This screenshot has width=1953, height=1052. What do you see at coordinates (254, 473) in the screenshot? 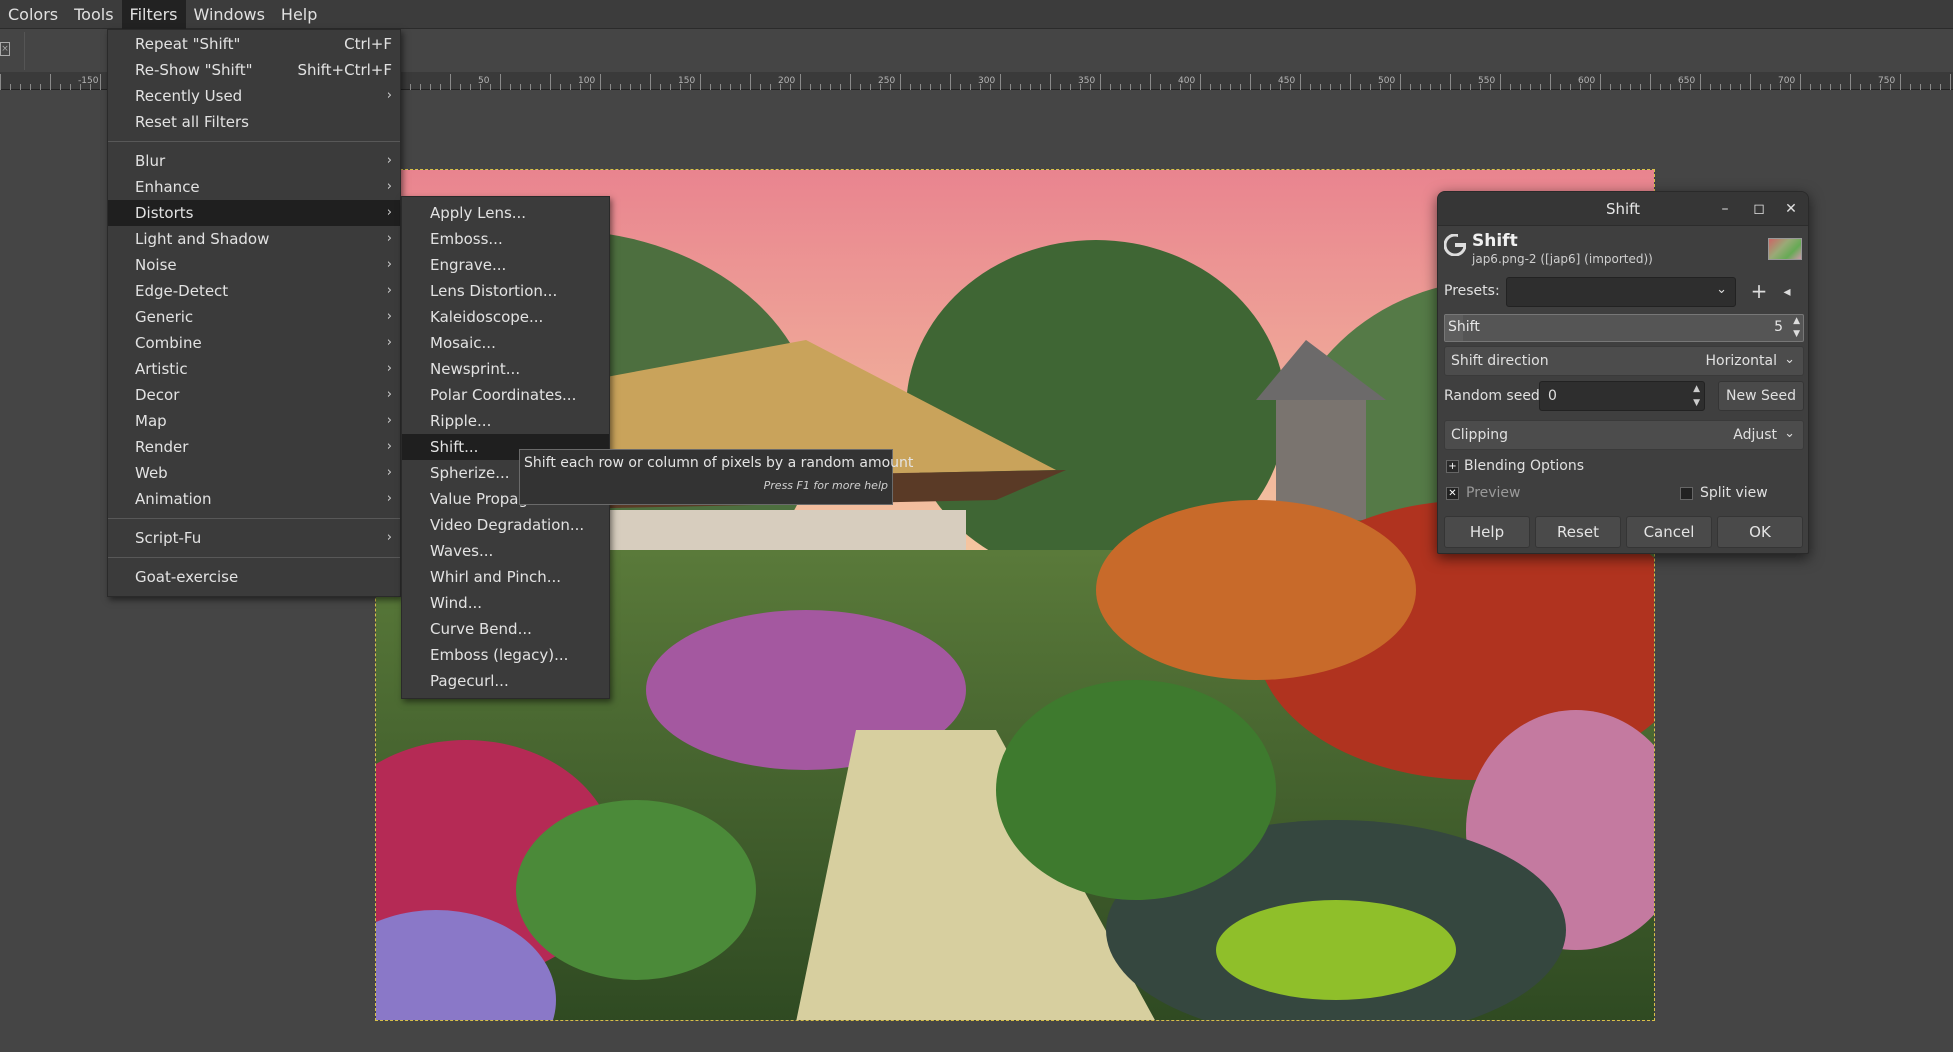
I see `menu-item-web: Web ›` at bounding box center [254, 473].